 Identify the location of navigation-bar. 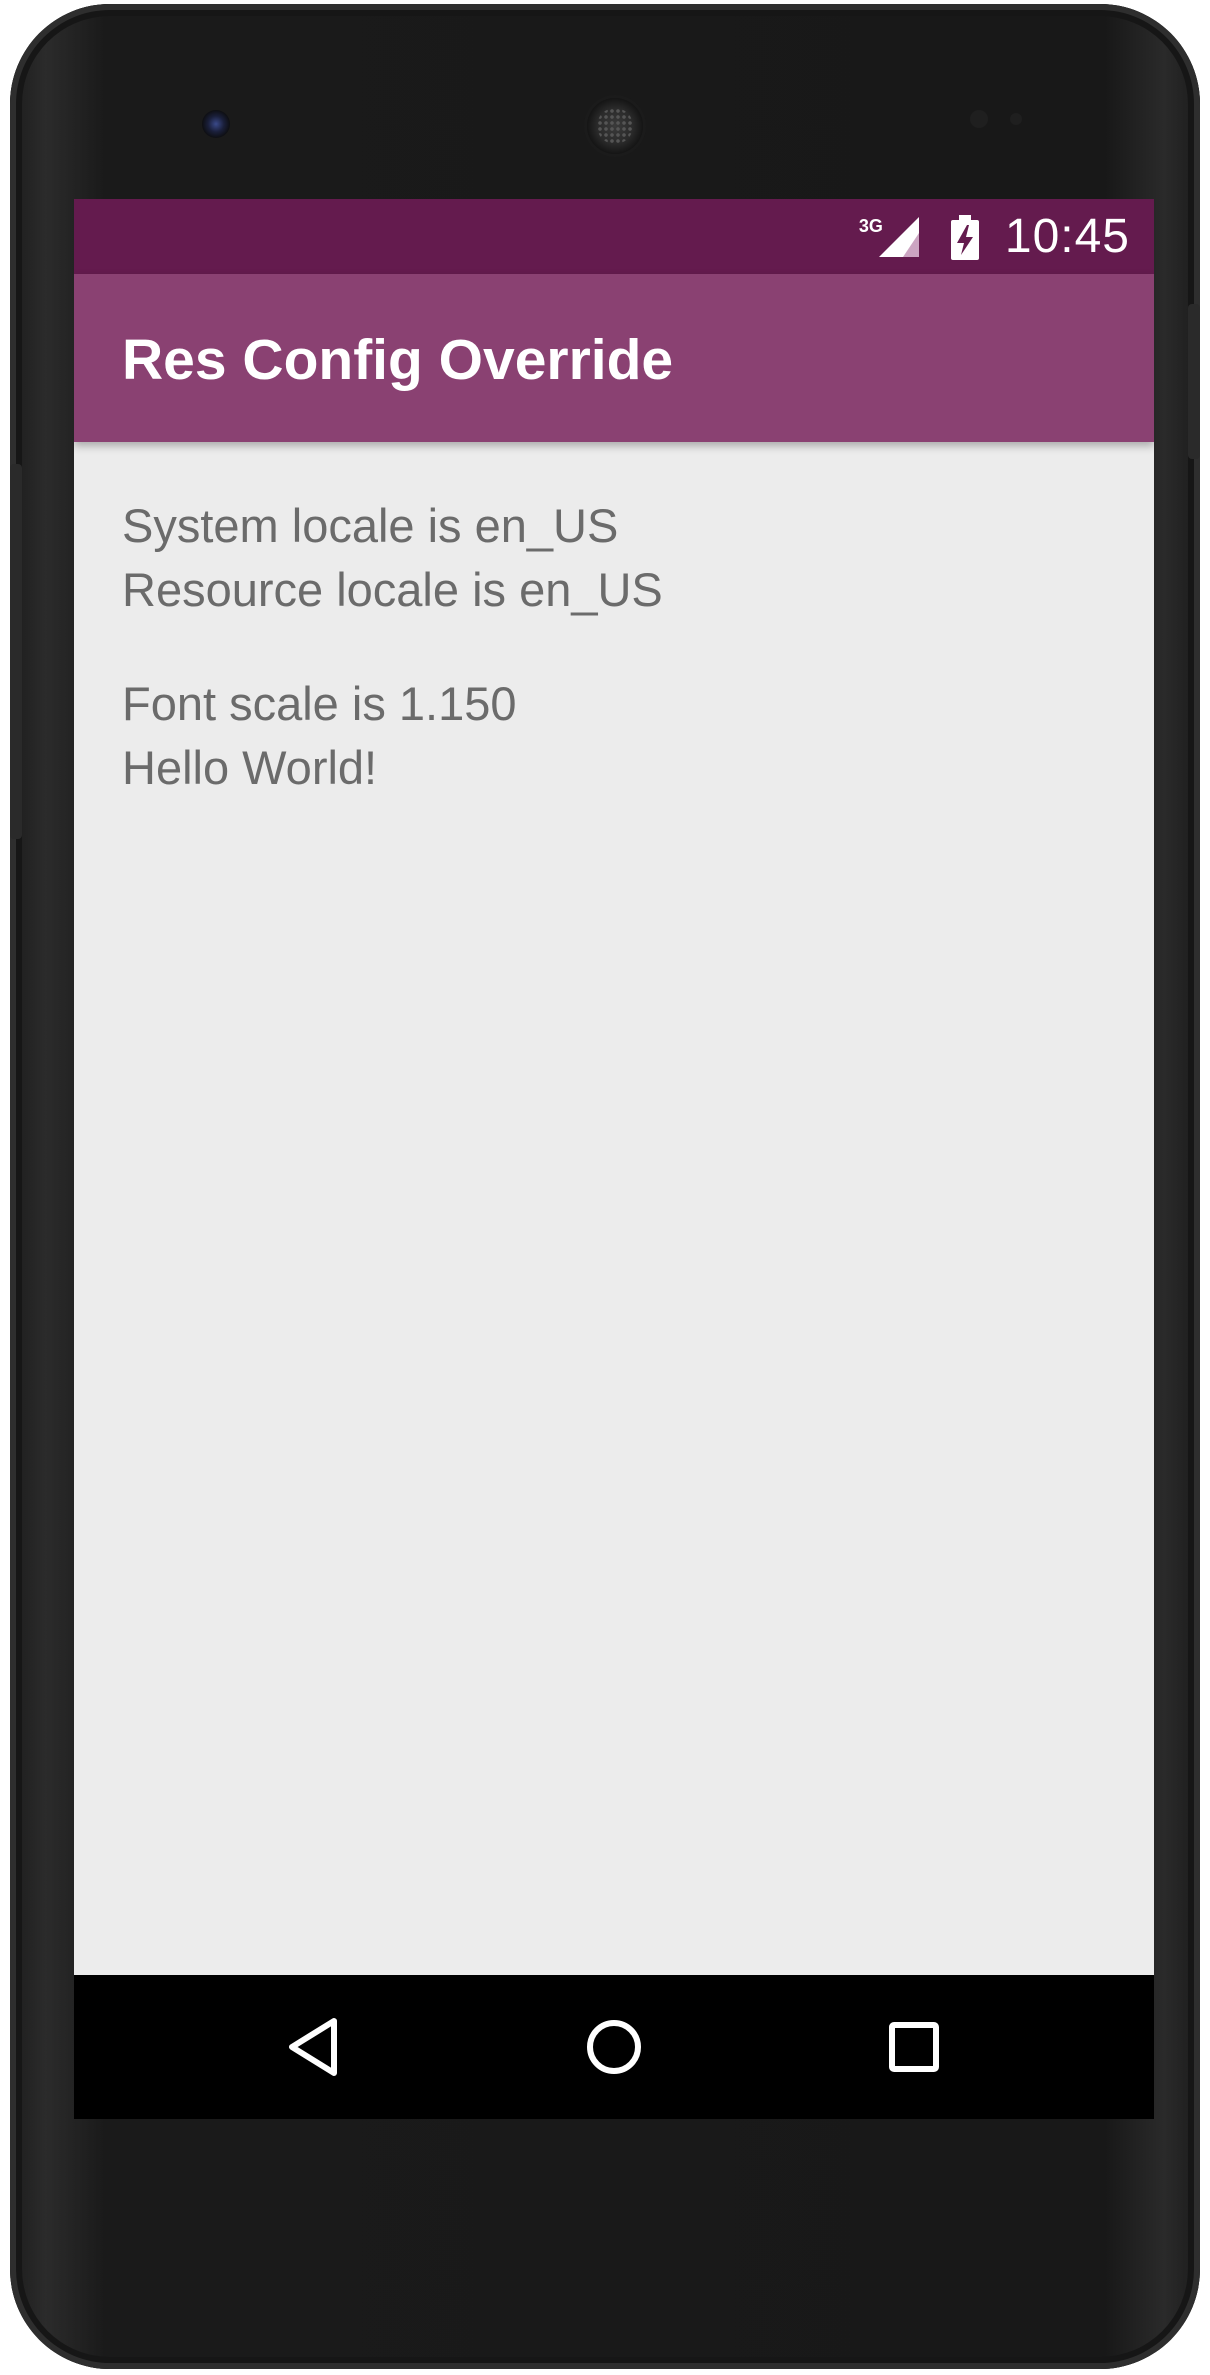
(614, 2047).